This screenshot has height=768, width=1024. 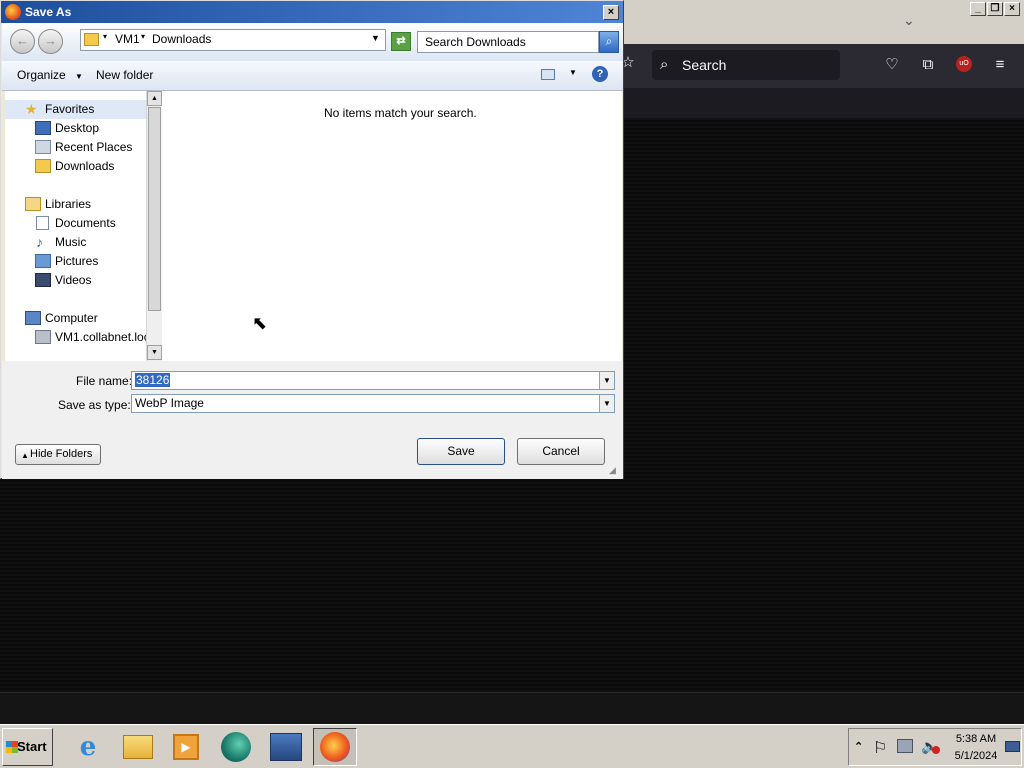 What do you see at coordinates (32, 746) in the screenshot?
I see `start-label: Start` at bounding box center [32, 746].